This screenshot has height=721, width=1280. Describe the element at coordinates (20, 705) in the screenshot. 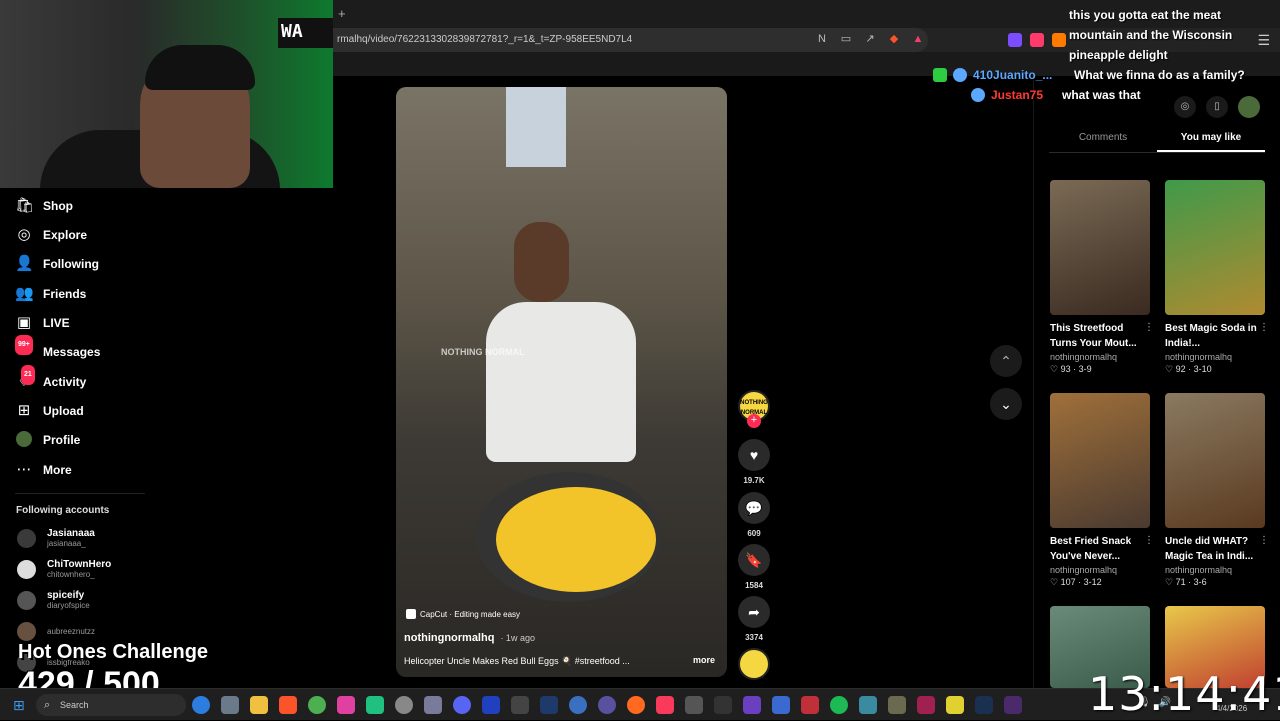

I see `windows-start-icon: ⊞` at that location.